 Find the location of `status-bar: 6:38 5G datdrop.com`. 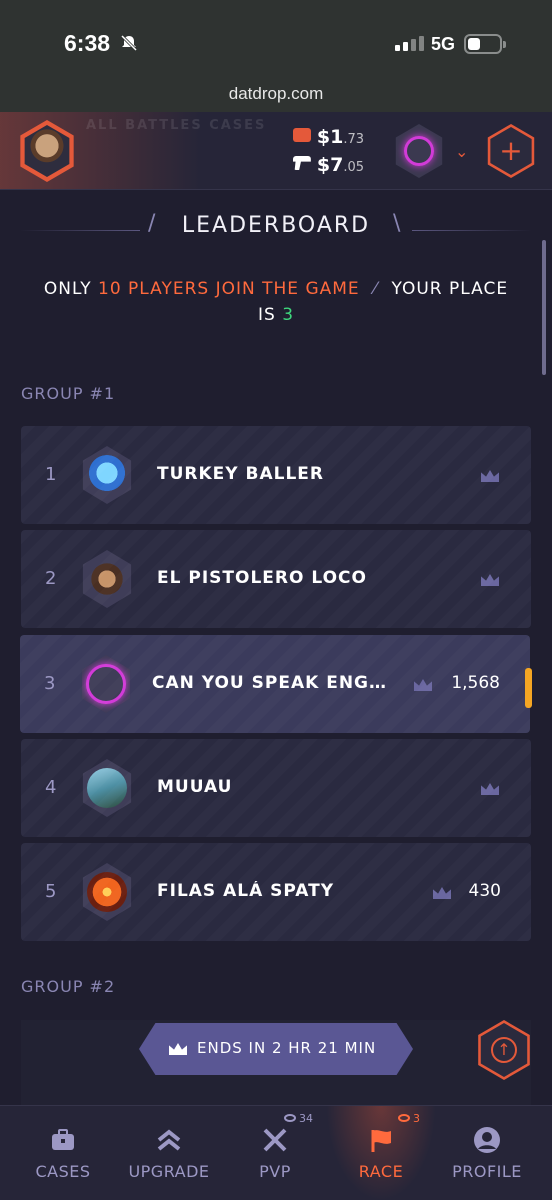

status-bar: 6:38 5G datdrop.com is located at coordinates (276, 56).